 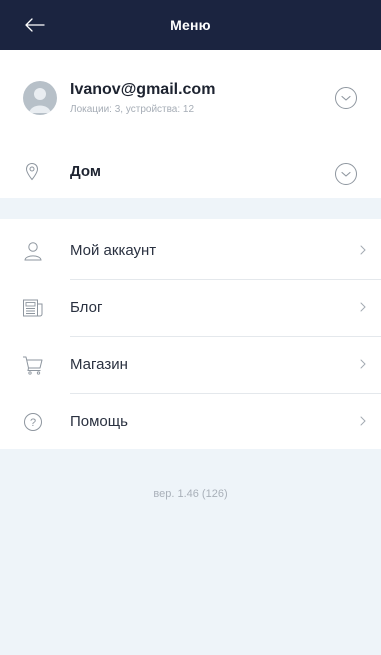 I want to click on location-row: Дом, so click(x=190, y=172).